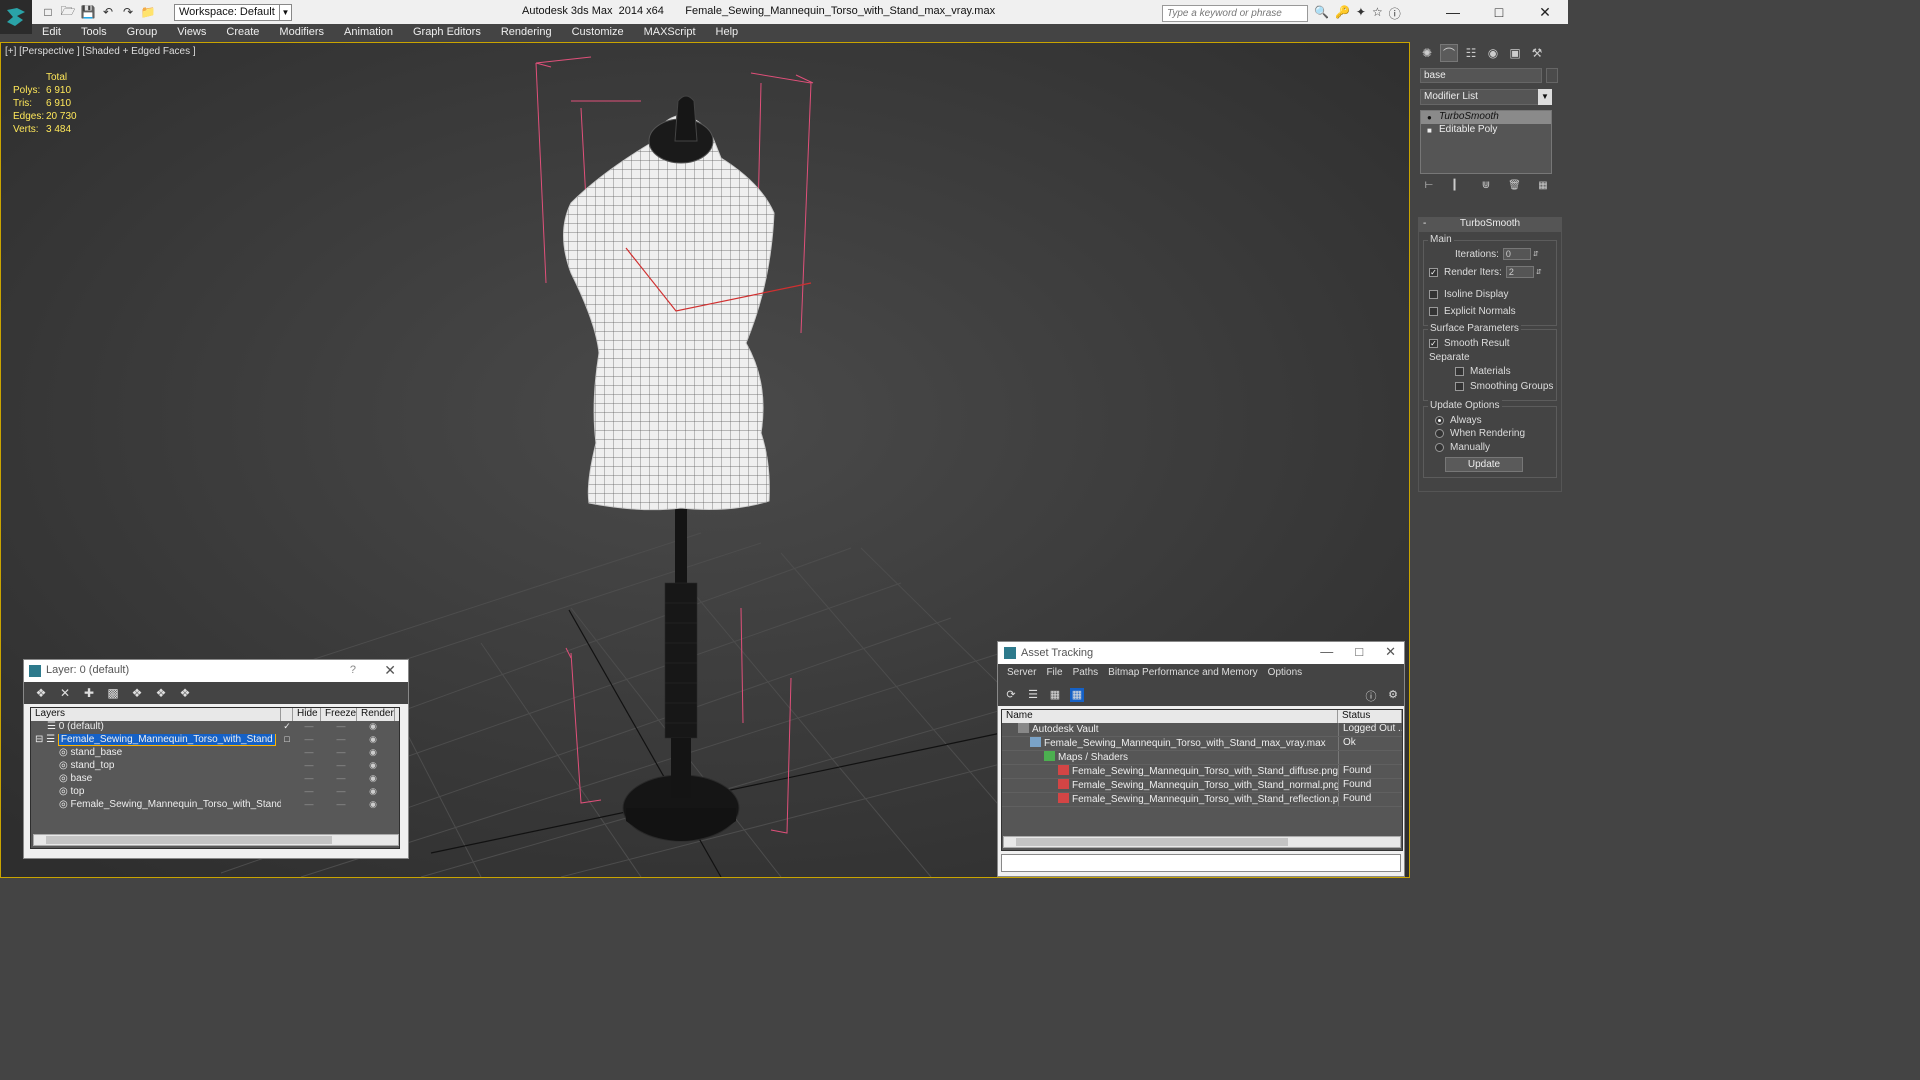 The width and height of the screenshot is (1920, 1080). I want to click on current-layer-check-icon: ✓, so click(287, 727).